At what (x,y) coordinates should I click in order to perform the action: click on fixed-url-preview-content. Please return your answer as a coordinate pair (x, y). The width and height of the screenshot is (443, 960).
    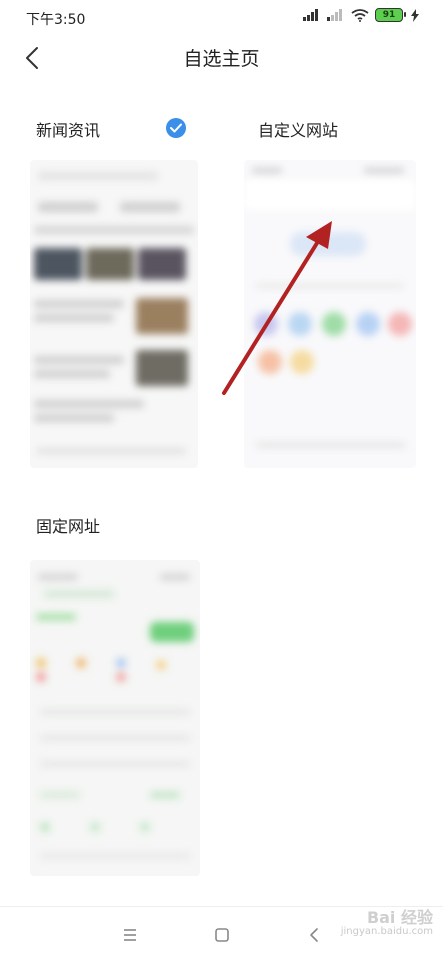
    Looking at the image, I should click on (115, 718).